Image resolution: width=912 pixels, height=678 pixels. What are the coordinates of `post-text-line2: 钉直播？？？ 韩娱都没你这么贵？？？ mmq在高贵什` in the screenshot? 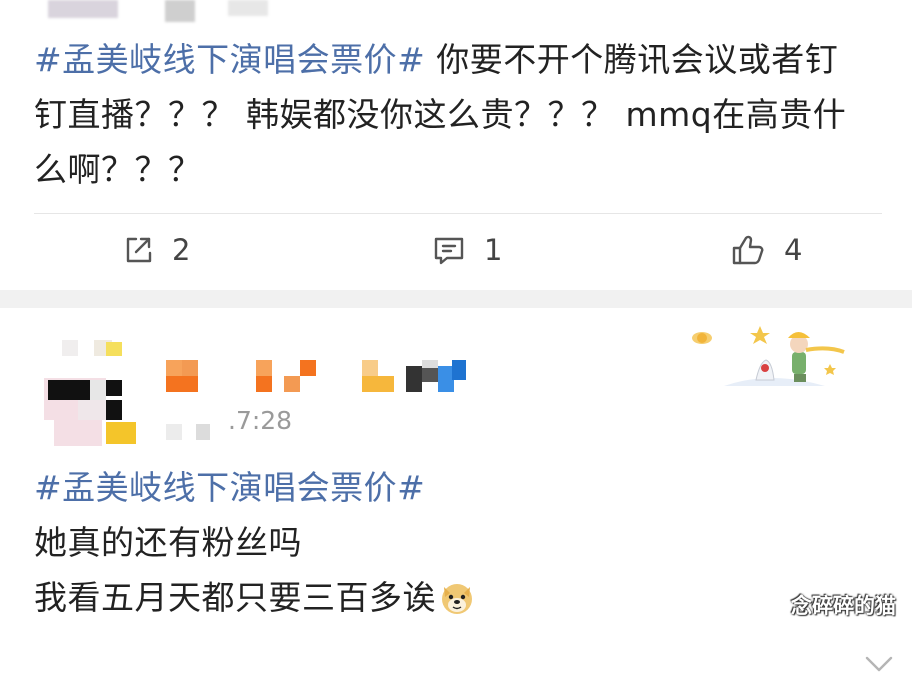 It's located at (440, 114).